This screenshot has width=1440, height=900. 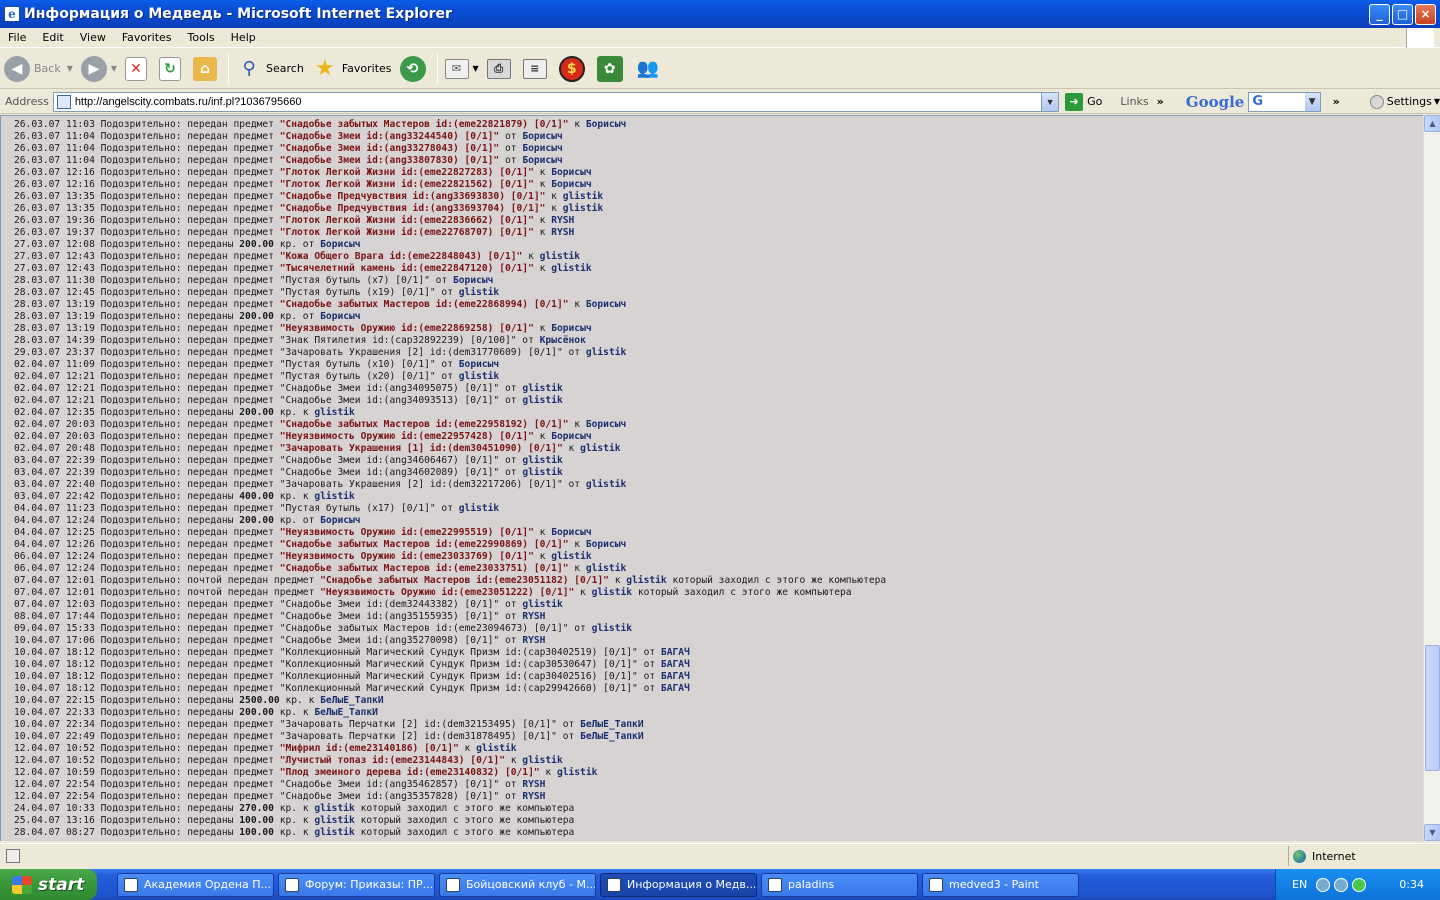 What do you see at coordinates (1284, 101) in the screenshot?
I see `google-search-select: G ▼` at bounding box center [1284, 101].